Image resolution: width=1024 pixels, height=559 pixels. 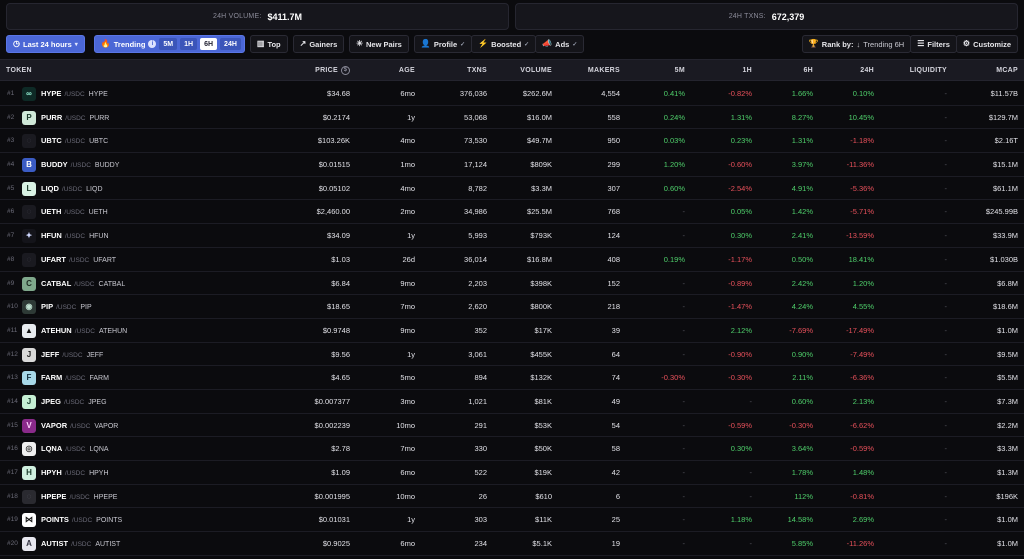 I want to click on top-button: ▥ Top, so click(x=268, y=44).